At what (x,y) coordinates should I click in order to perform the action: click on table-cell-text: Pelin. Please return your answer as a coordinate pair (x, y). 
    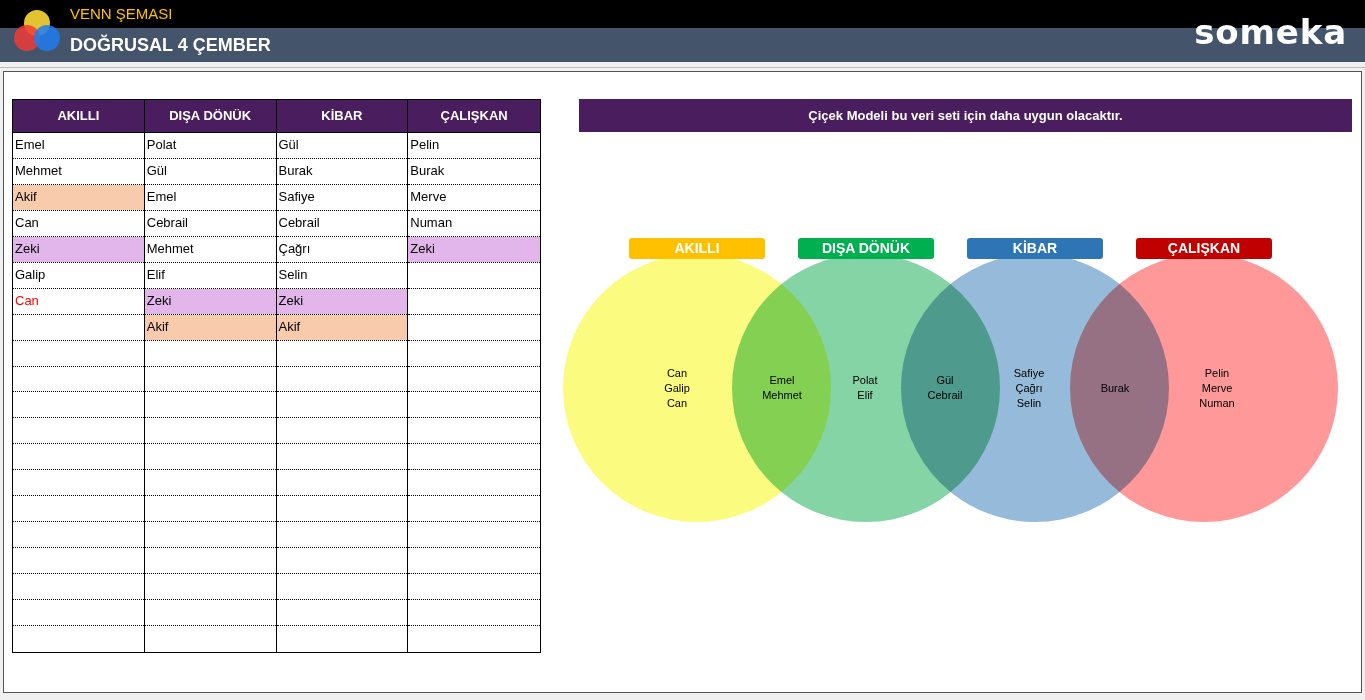
    Looking at the image, I should click on (425, 145).